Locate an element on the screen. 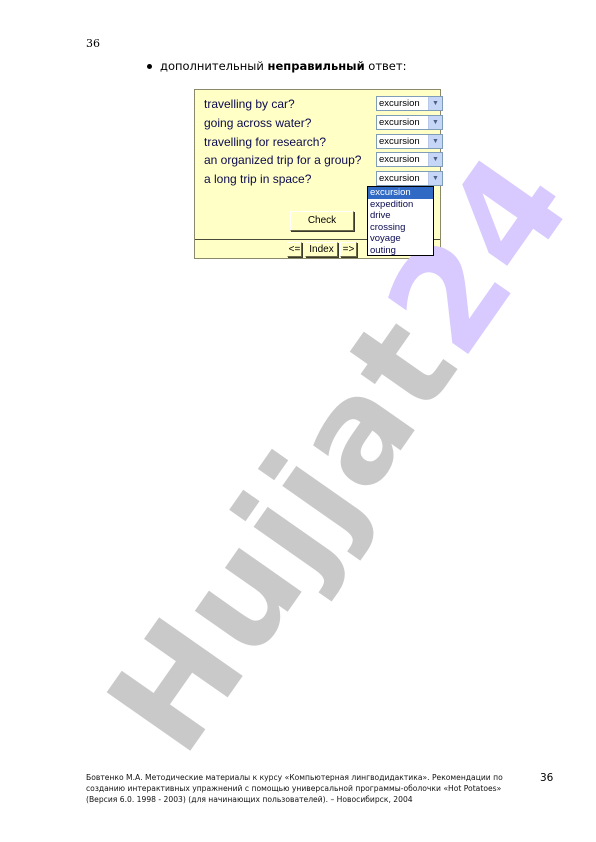 This screenshot has width=596, height=842. instruction-bullet: дополнительный неправильный ответ: is located at coordinates (276, 66).